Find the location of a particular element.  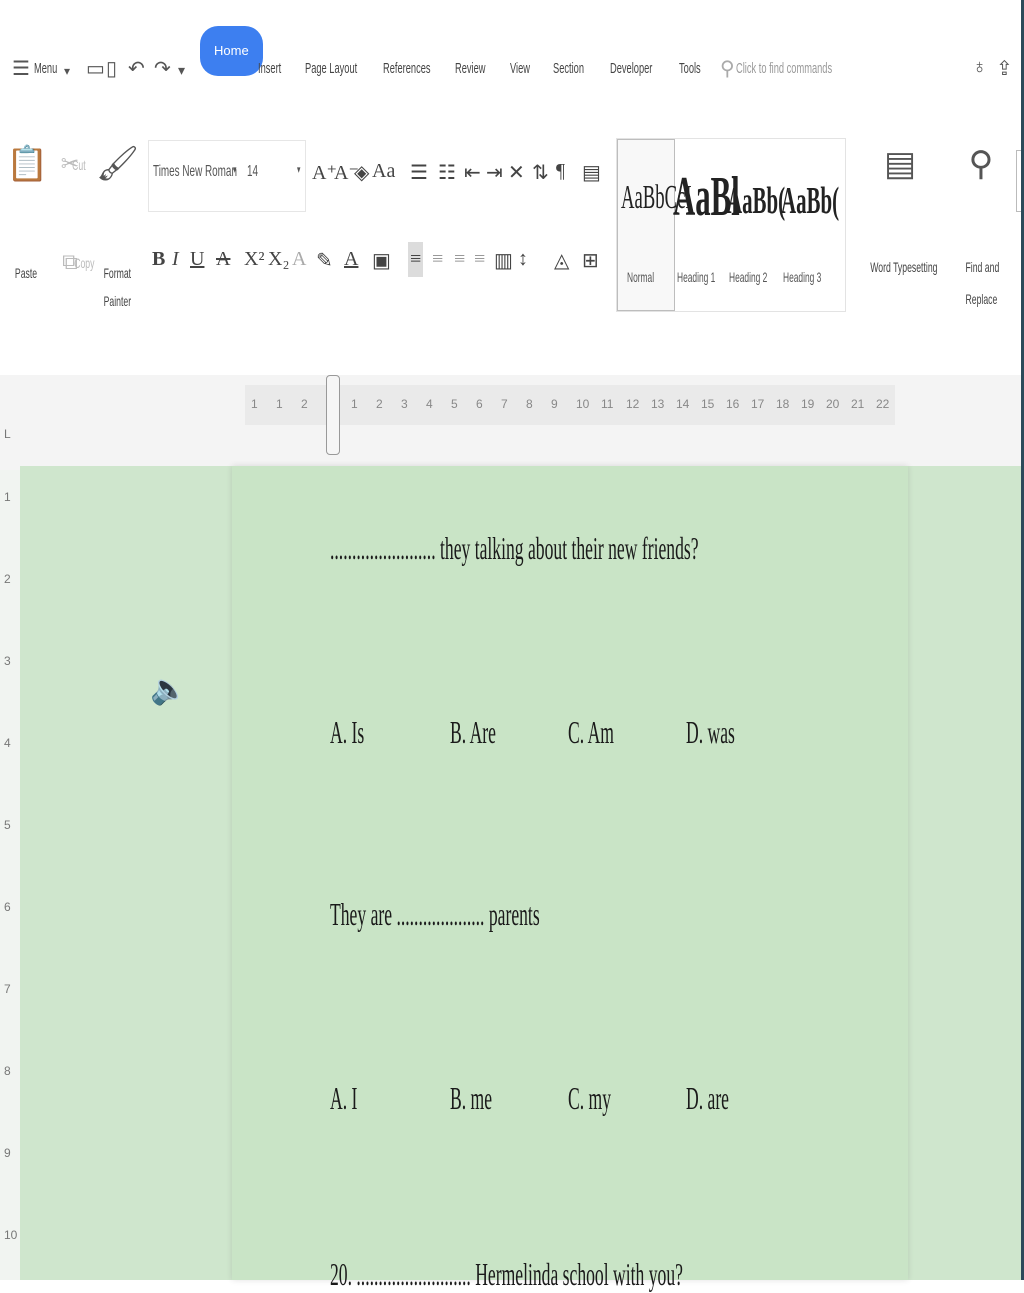

ruler-tick: 18 is located at coordinates (783, 404).